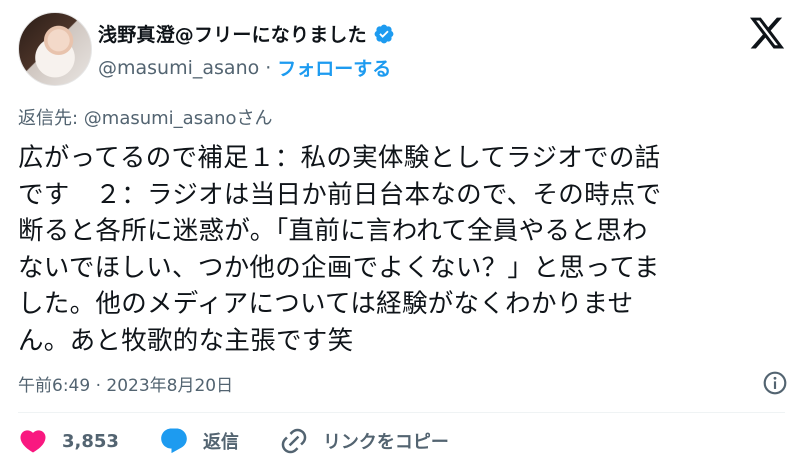  I want to click on x-logo-icon, so click(767, 33).